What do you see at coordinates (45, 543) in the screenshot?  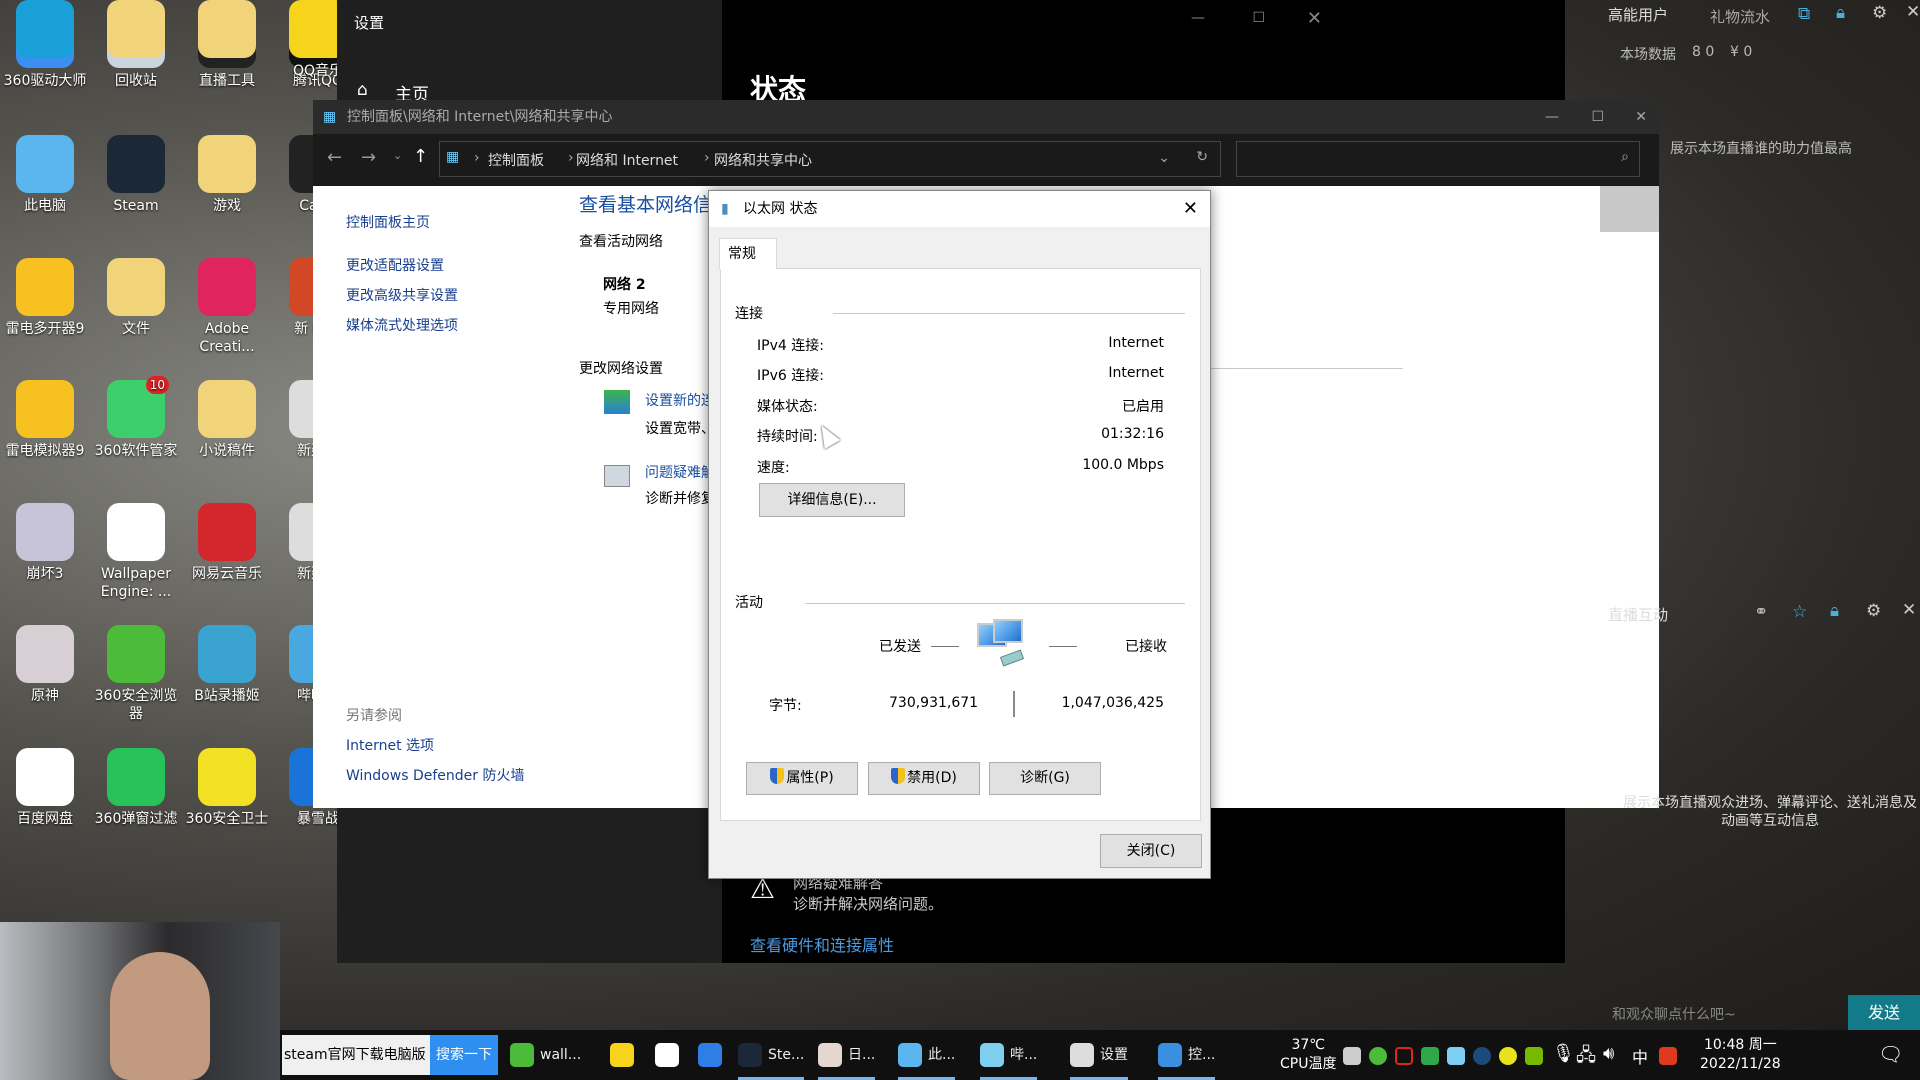 I see `desktop-icon: 崩坏3` at bounding box center [45, 543].